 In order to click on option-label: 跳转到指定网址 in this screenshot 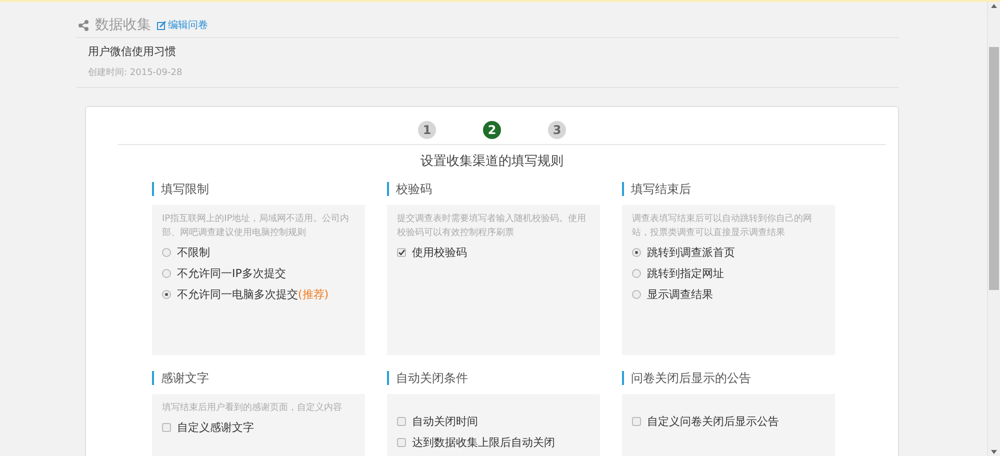, I will do `click(685, 273)`.